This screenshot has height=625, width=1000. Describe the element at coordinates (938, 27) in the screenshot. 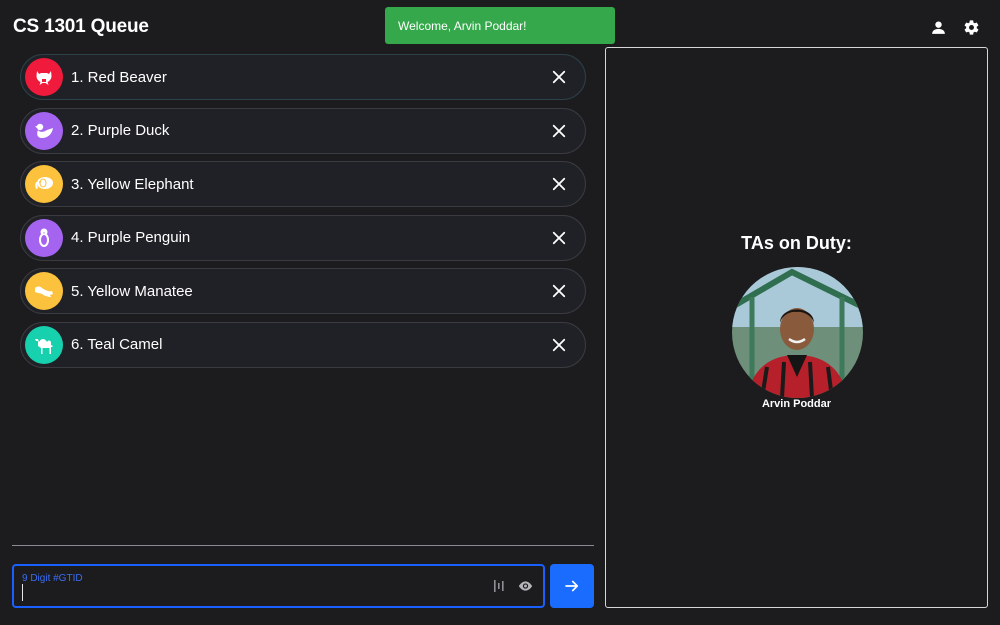

I see `user-icon` at that location.